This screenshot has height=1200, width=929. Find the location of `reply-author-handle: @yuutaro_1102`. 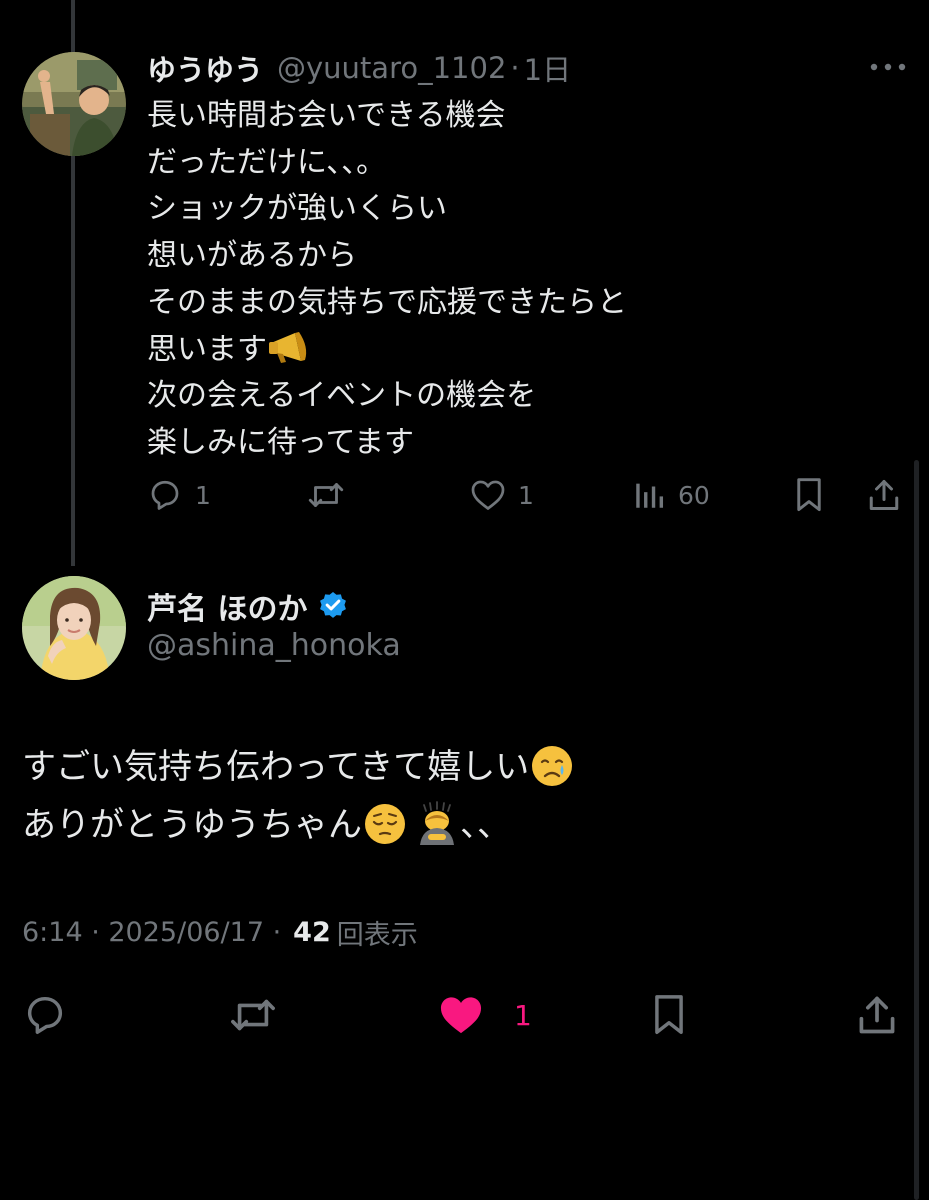

reply-author-handle: @yuutaro_1102 is located at coordinates (391, 68).